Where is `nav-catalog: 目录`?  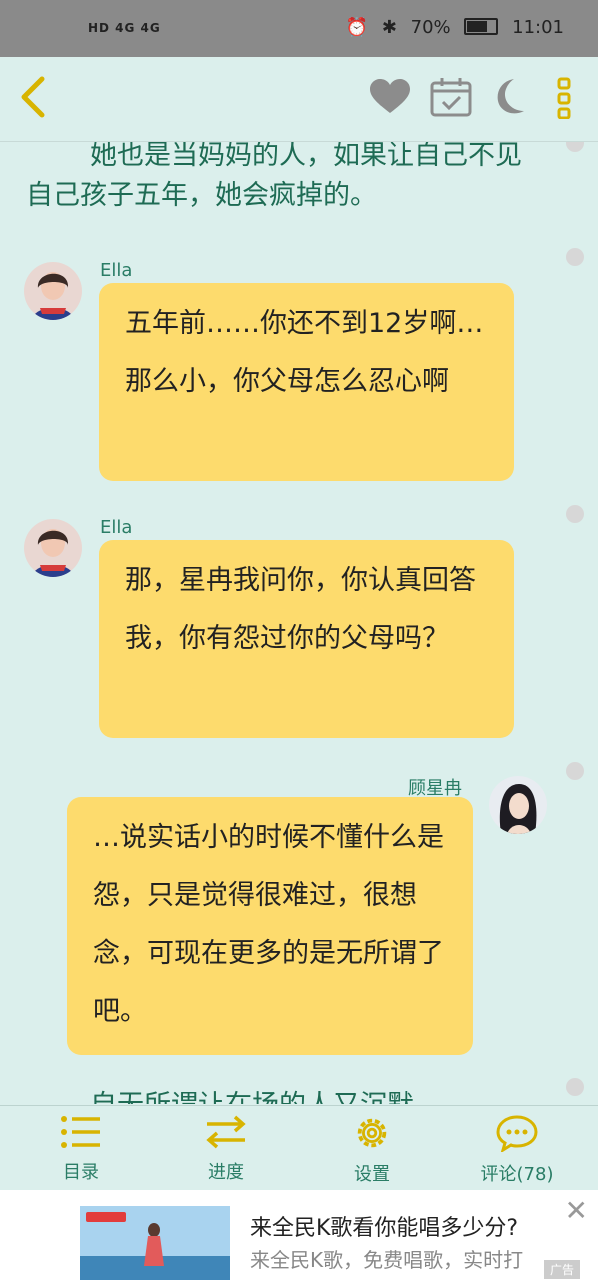 nav-catalog: 目录 is located at coordinates (81, 1149).